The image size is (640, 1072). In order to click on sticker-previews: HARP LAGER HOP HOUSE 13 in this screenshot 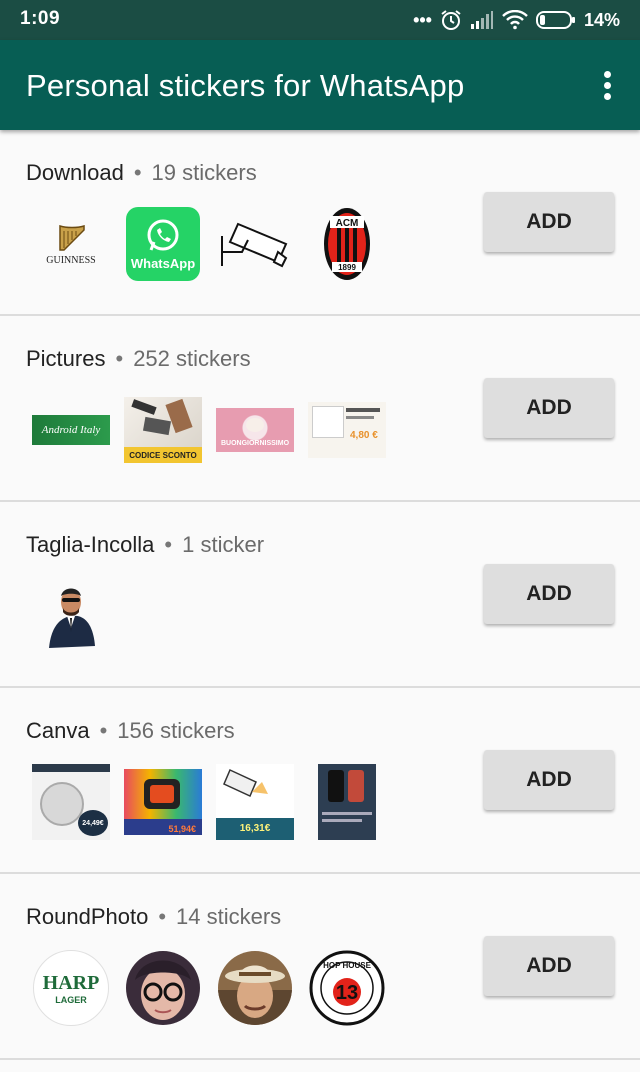, I will do `click(209, 988)`.